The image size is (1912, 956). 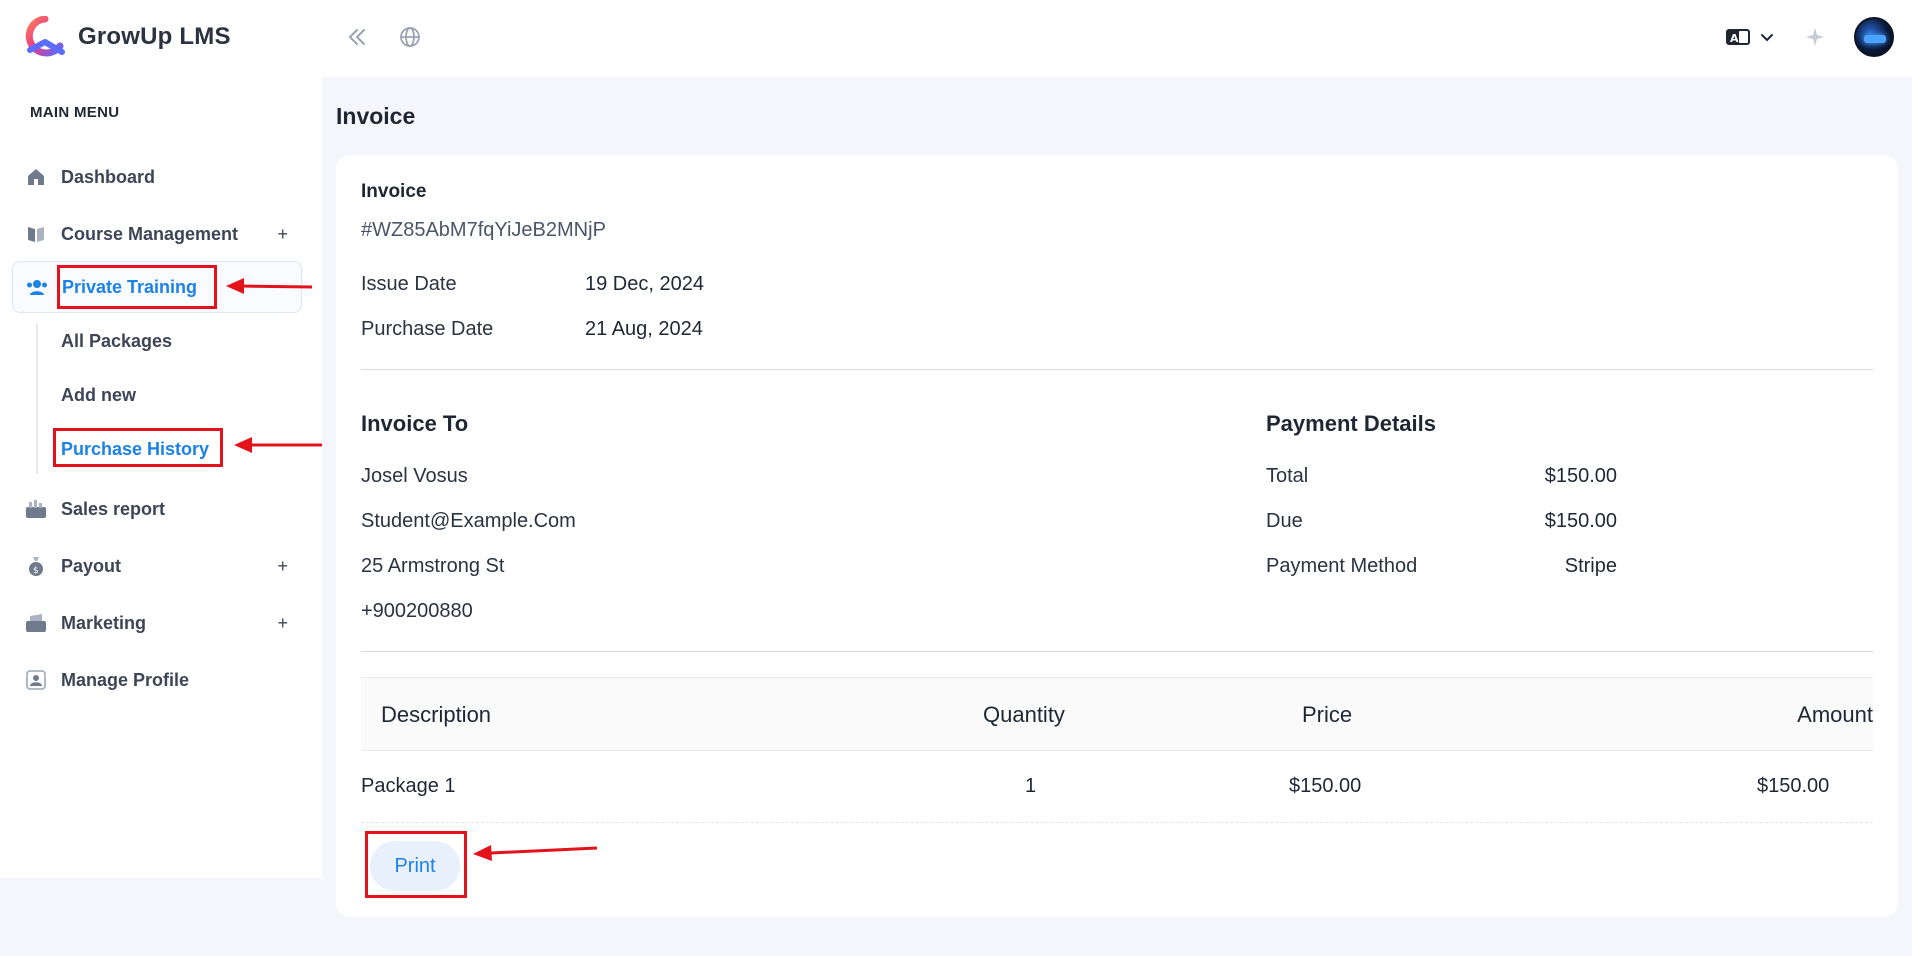 I want to click on app-logo: GrowUp LMS, so click(x=126, y=37).